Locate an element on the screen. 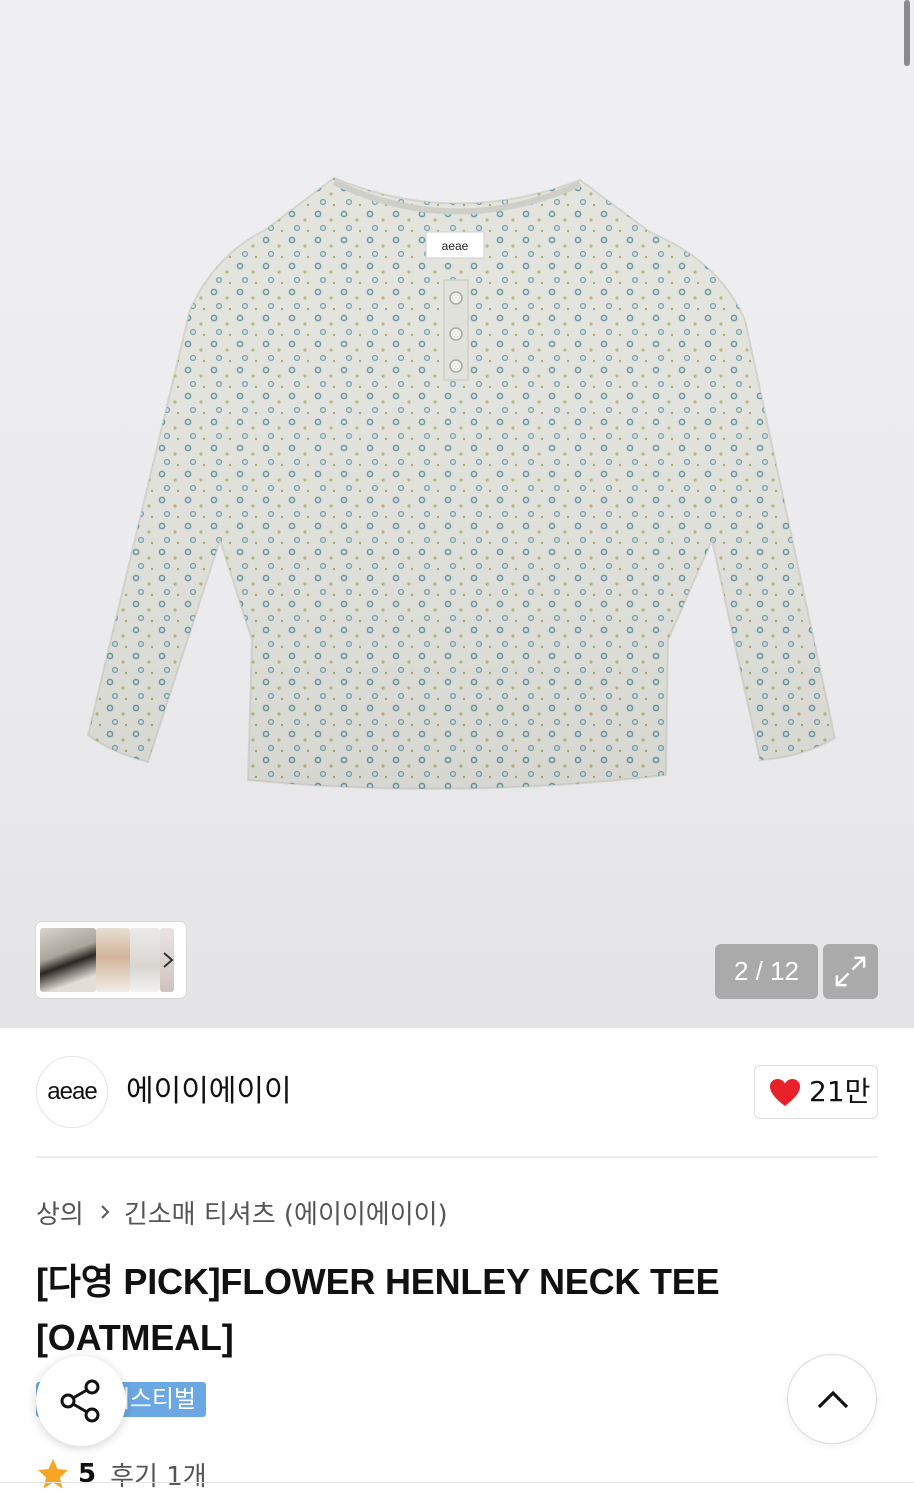  share-button is located at coordinates (81, 1401).